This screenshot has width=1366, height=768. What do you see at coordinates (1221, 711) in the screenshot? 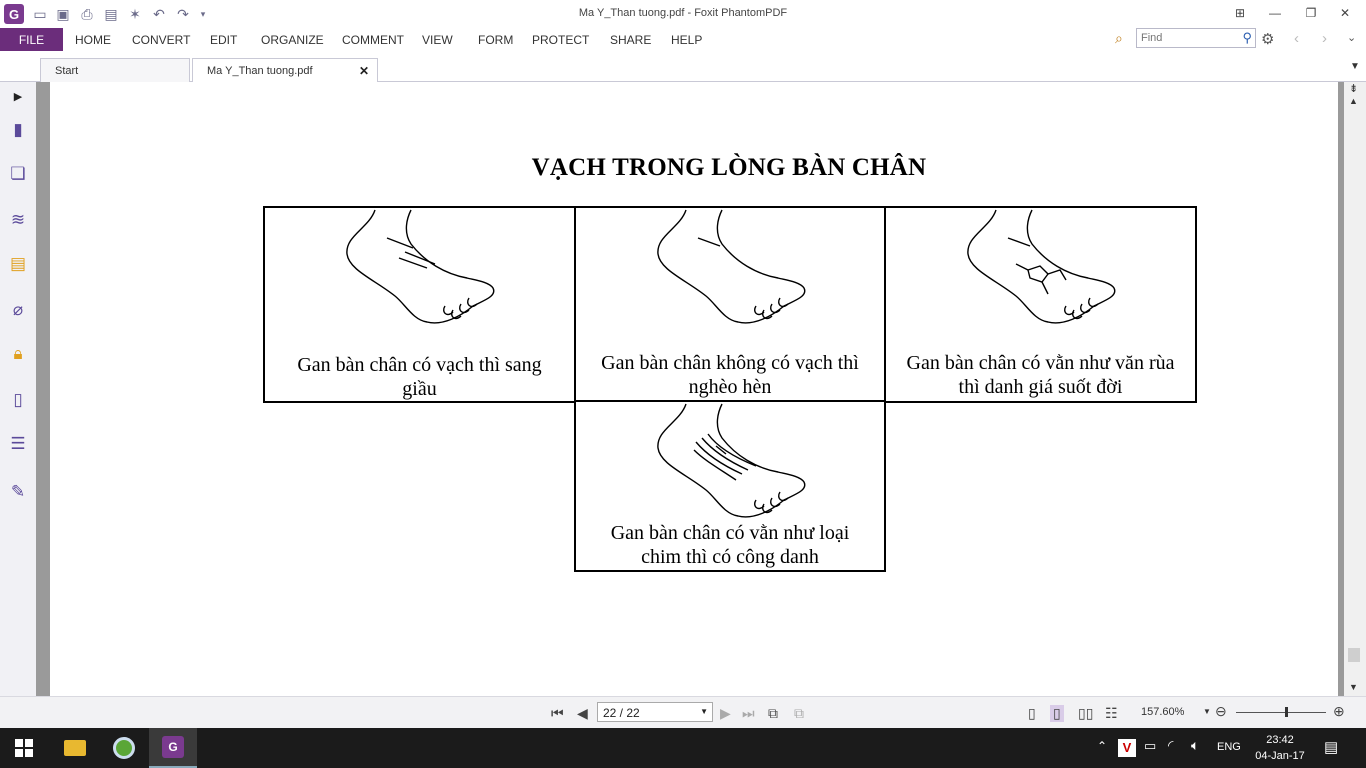
I see `zoom-out-icon: ⊖` at bounding box center [1221, 711].